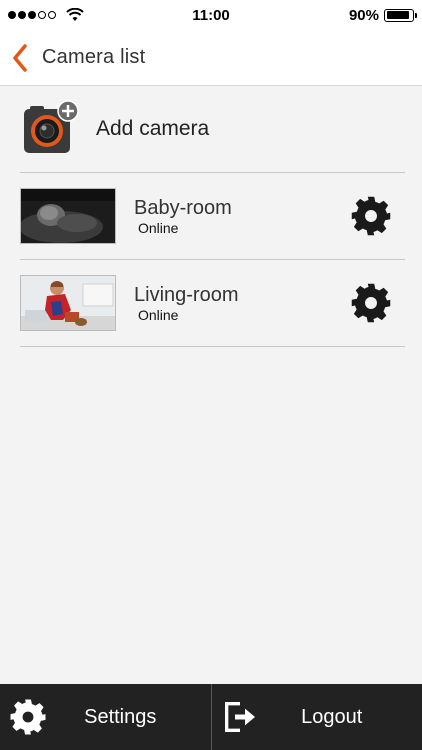  What do you see at coordinates (183, 208) in the screenshot?
I see `camera-name: Baby-room` at bounding box center [183, 208].